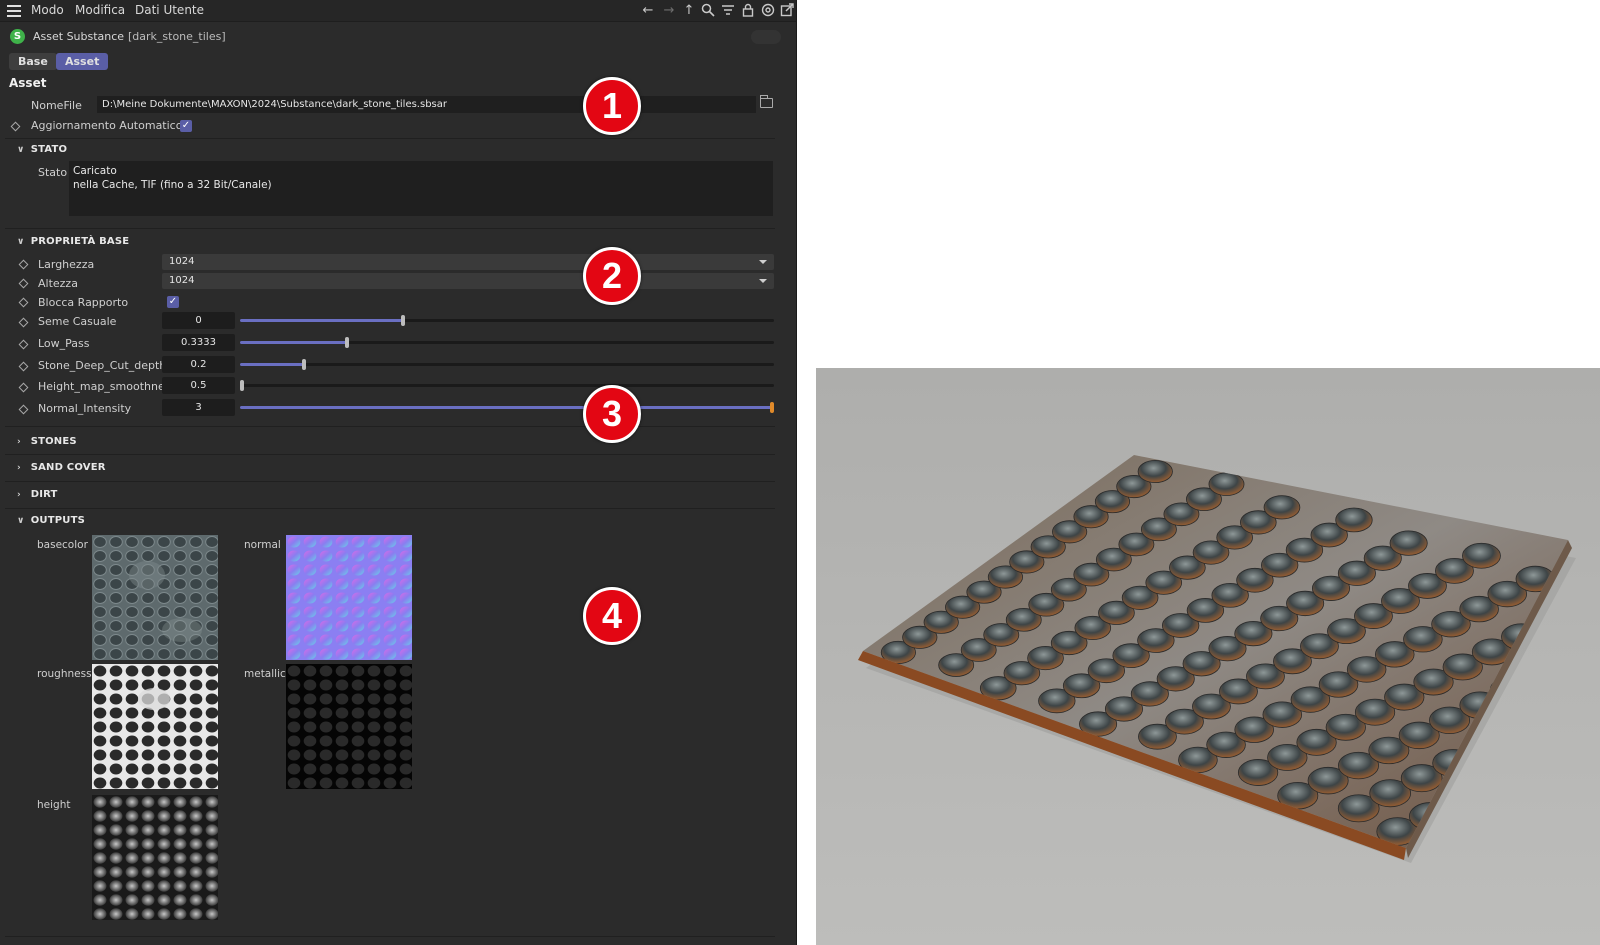 This screenshot has height=945, width=1600. Describe the element at coordinates (53, 172) in the screenshot. I see `stato-label: Stato` at that location.